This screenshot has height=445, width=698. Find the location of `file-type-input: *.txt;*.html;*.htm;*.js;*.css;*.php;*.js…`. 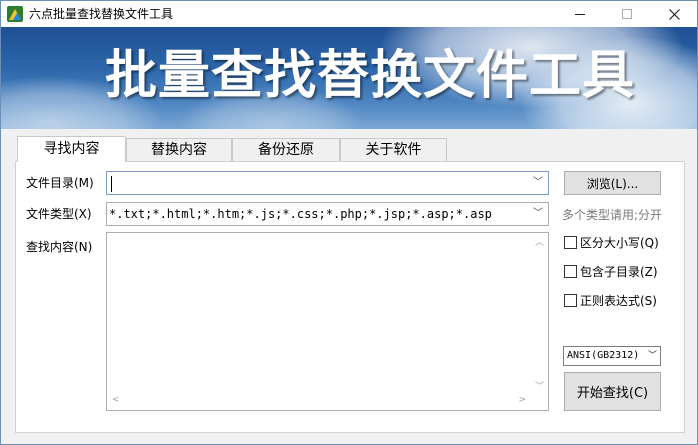

file-type-input: *.txt;*.html;*.htm;*.js;*.css;*.php;*.js… is located at coordinates (317, 214).